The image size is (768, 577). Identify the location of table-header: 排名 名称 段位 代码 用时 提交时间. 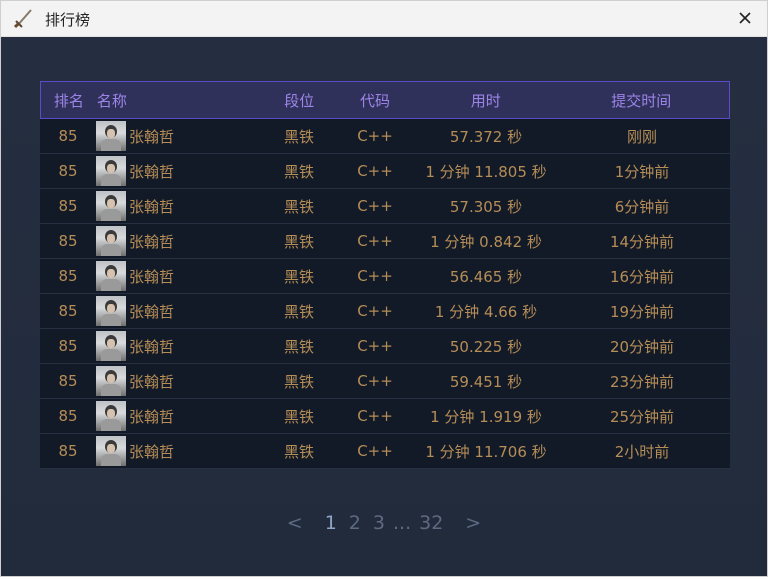
(385, 100).